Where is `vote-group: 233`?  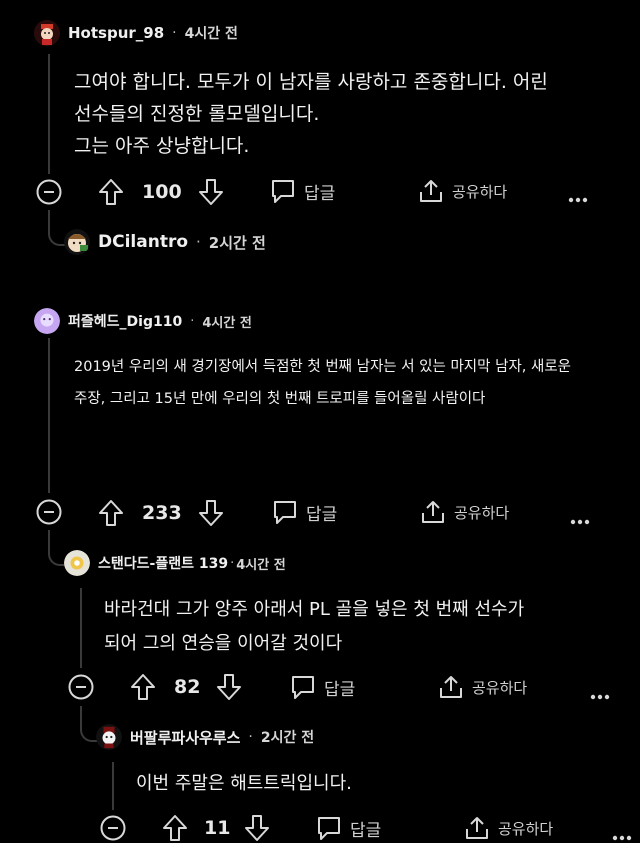
vote-group: 233 is located at coordinates (161, 513).